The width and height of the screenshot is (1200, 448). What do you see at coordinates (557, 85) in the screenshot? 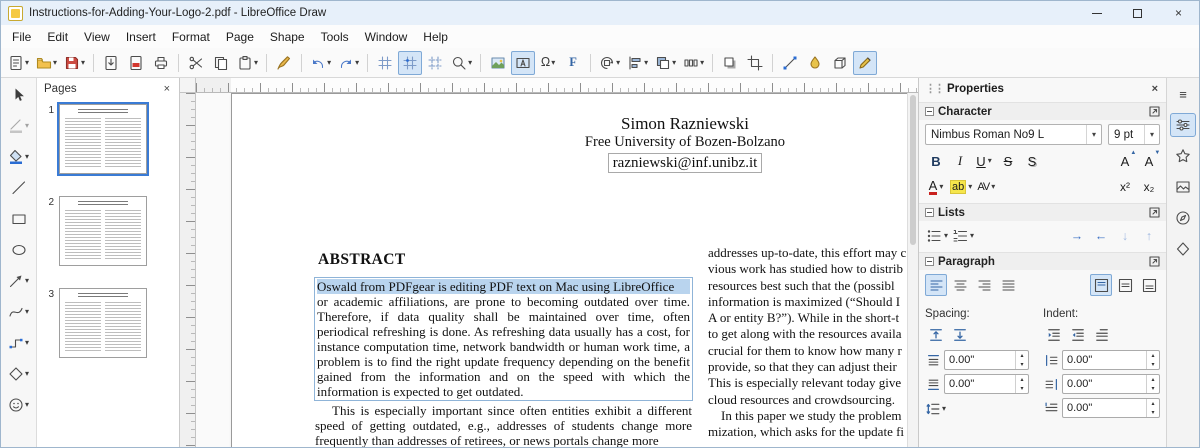
I see `horizontal-ruler` at bounding box center [557, 85].